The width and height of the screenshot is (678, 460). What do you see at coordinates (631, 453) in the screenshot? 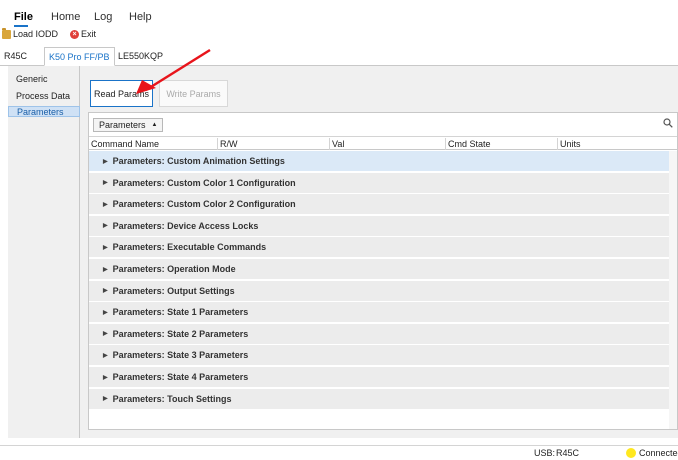
I see `connection-status-indicator` at bounding box center [631, 453].